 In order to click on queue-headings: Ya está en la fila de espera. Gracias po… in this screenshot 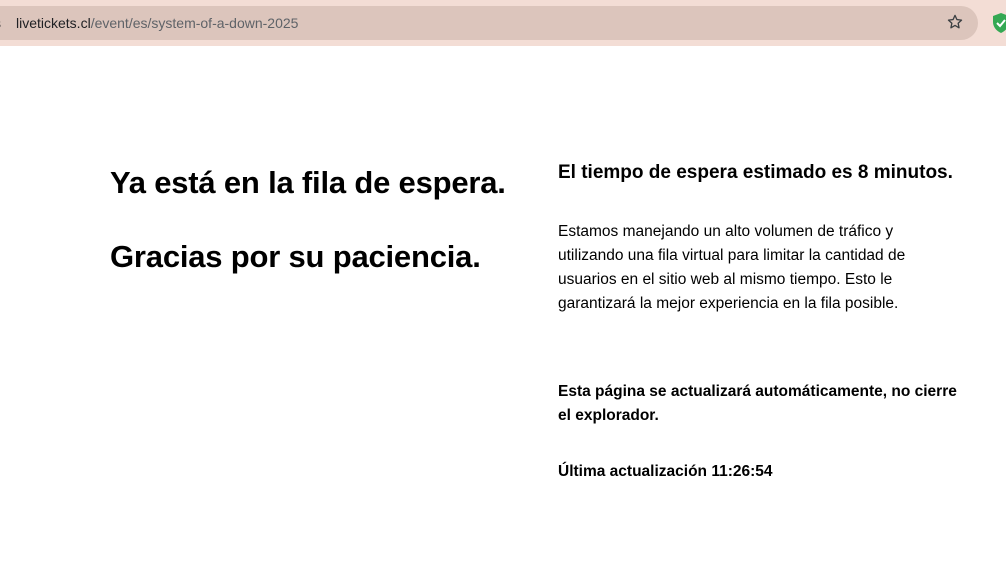, I will do `click(320, 220)`.